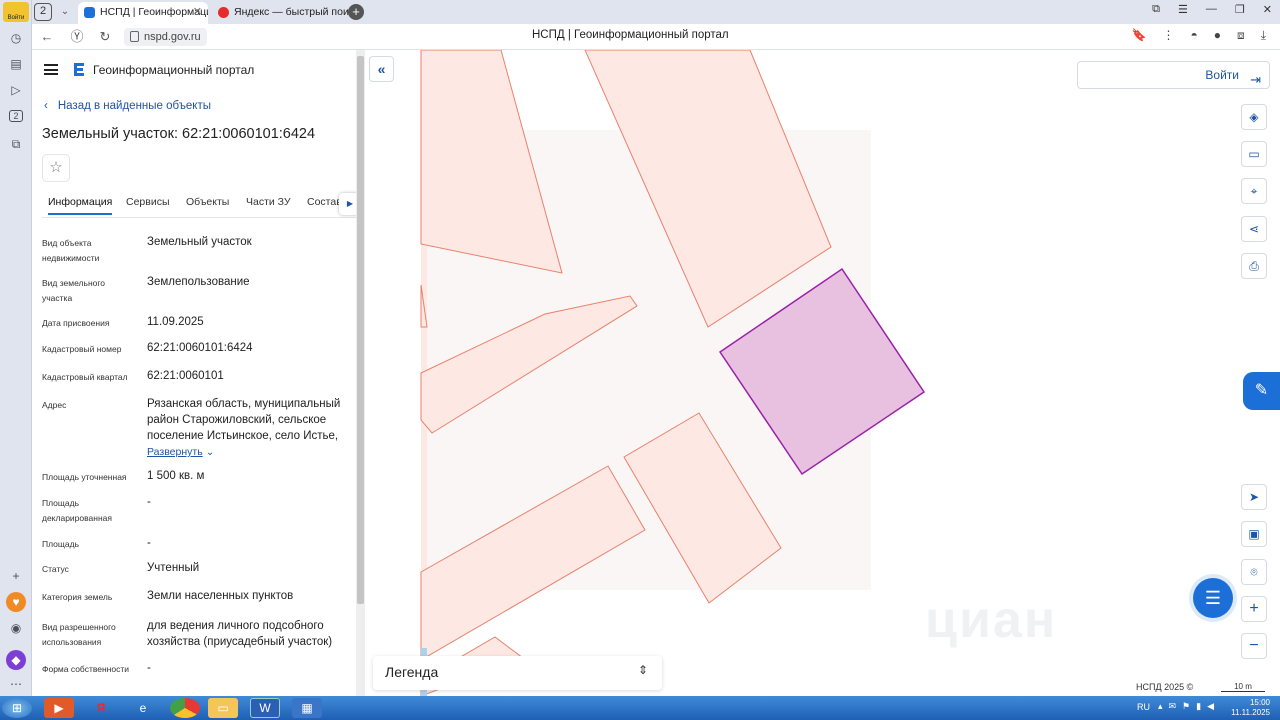 The height and width of the screenshot is (720, 1280). What do you see at coordinates (1156, 9) in the screenshot?
I see `bookmark-tabs-icon: ⧉` at bounding box center [1156, 9].